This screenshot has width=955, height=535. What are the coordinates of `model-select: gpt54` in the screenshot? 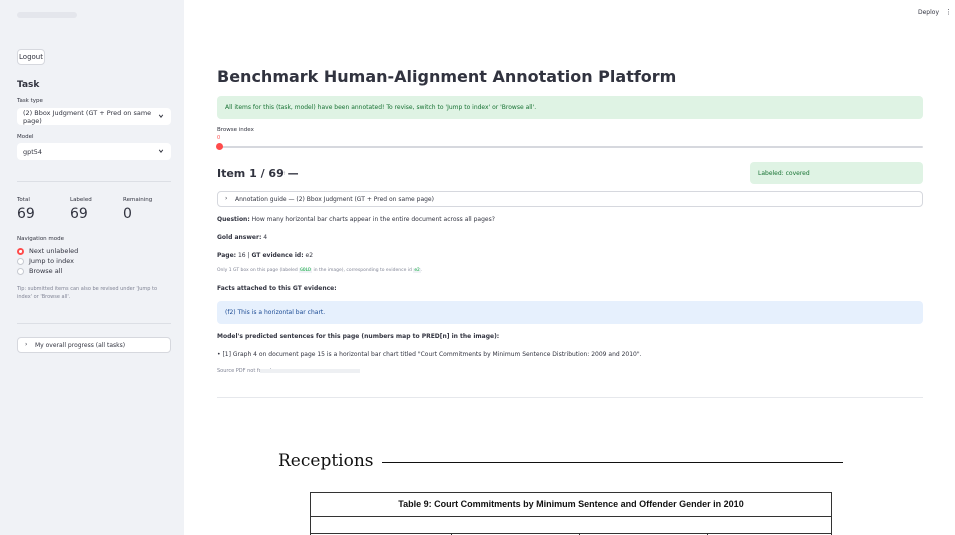 It's located at (94, 151).